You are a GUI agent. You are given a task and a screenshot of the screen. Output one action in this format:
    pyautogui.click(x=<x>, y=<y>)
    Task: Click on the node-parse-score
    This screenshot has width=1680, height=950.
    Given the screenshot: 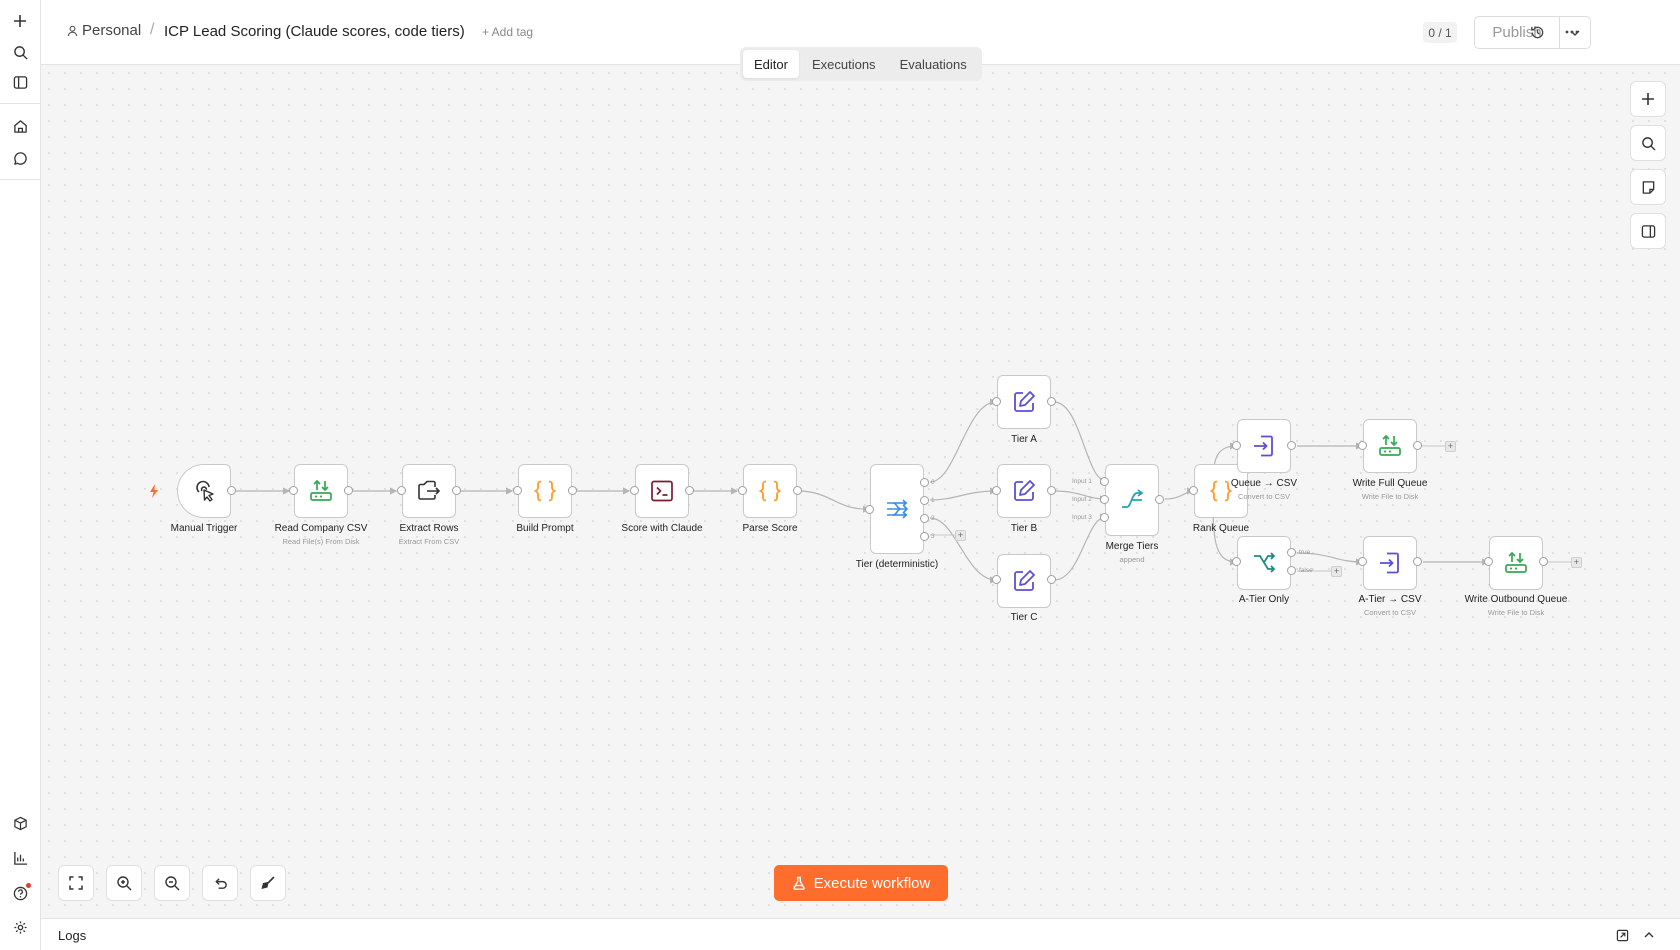 What is the action you would take?
    pyautogui.click(x=770, y=491)
    